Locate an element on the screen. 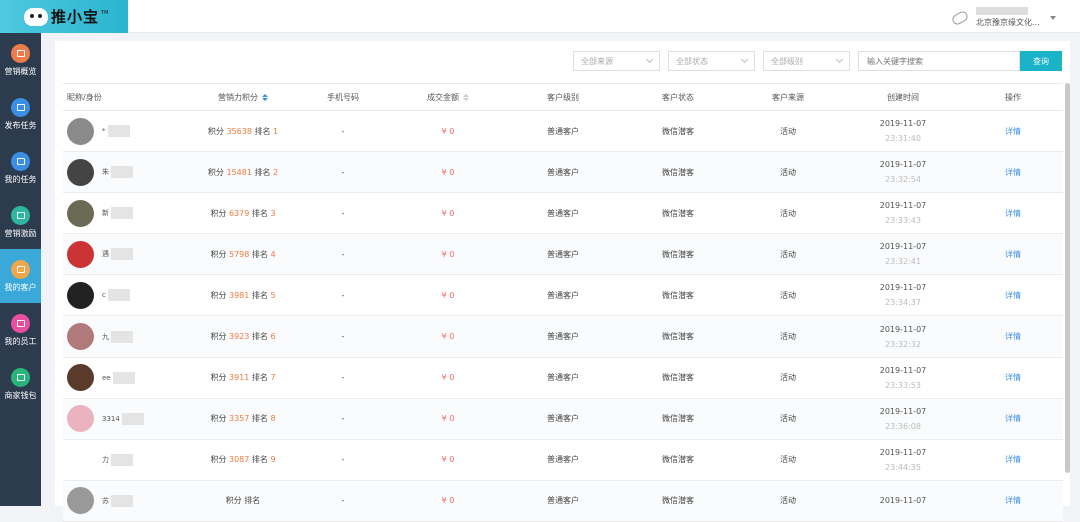 This screenshot has height=522, width=1080. nickname: ee is located at coordinates (118, 377).